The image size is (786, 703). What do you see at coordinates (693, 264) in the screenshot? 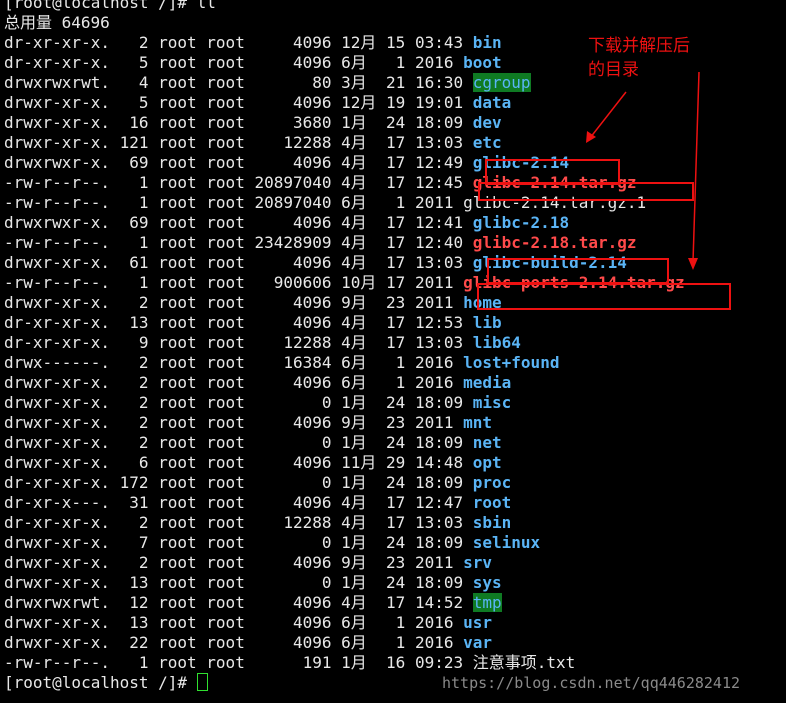
I see `arrow-head-right` at bounding box center [693, 264].